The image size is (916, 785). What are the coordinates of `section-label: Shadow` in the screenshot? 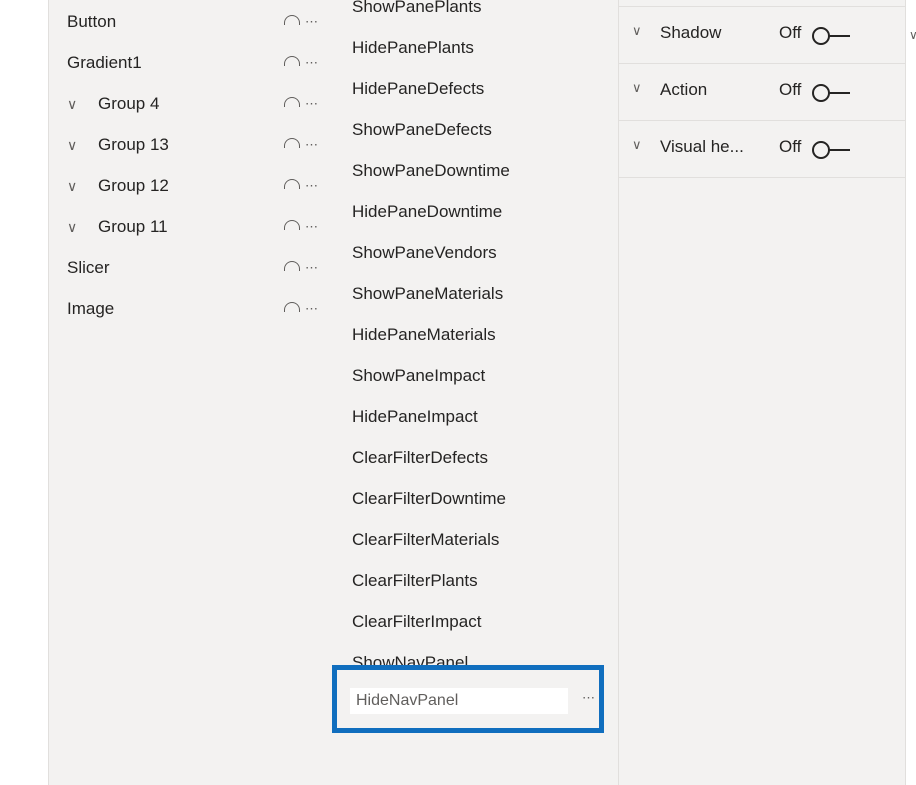 It's located at (691, 32).